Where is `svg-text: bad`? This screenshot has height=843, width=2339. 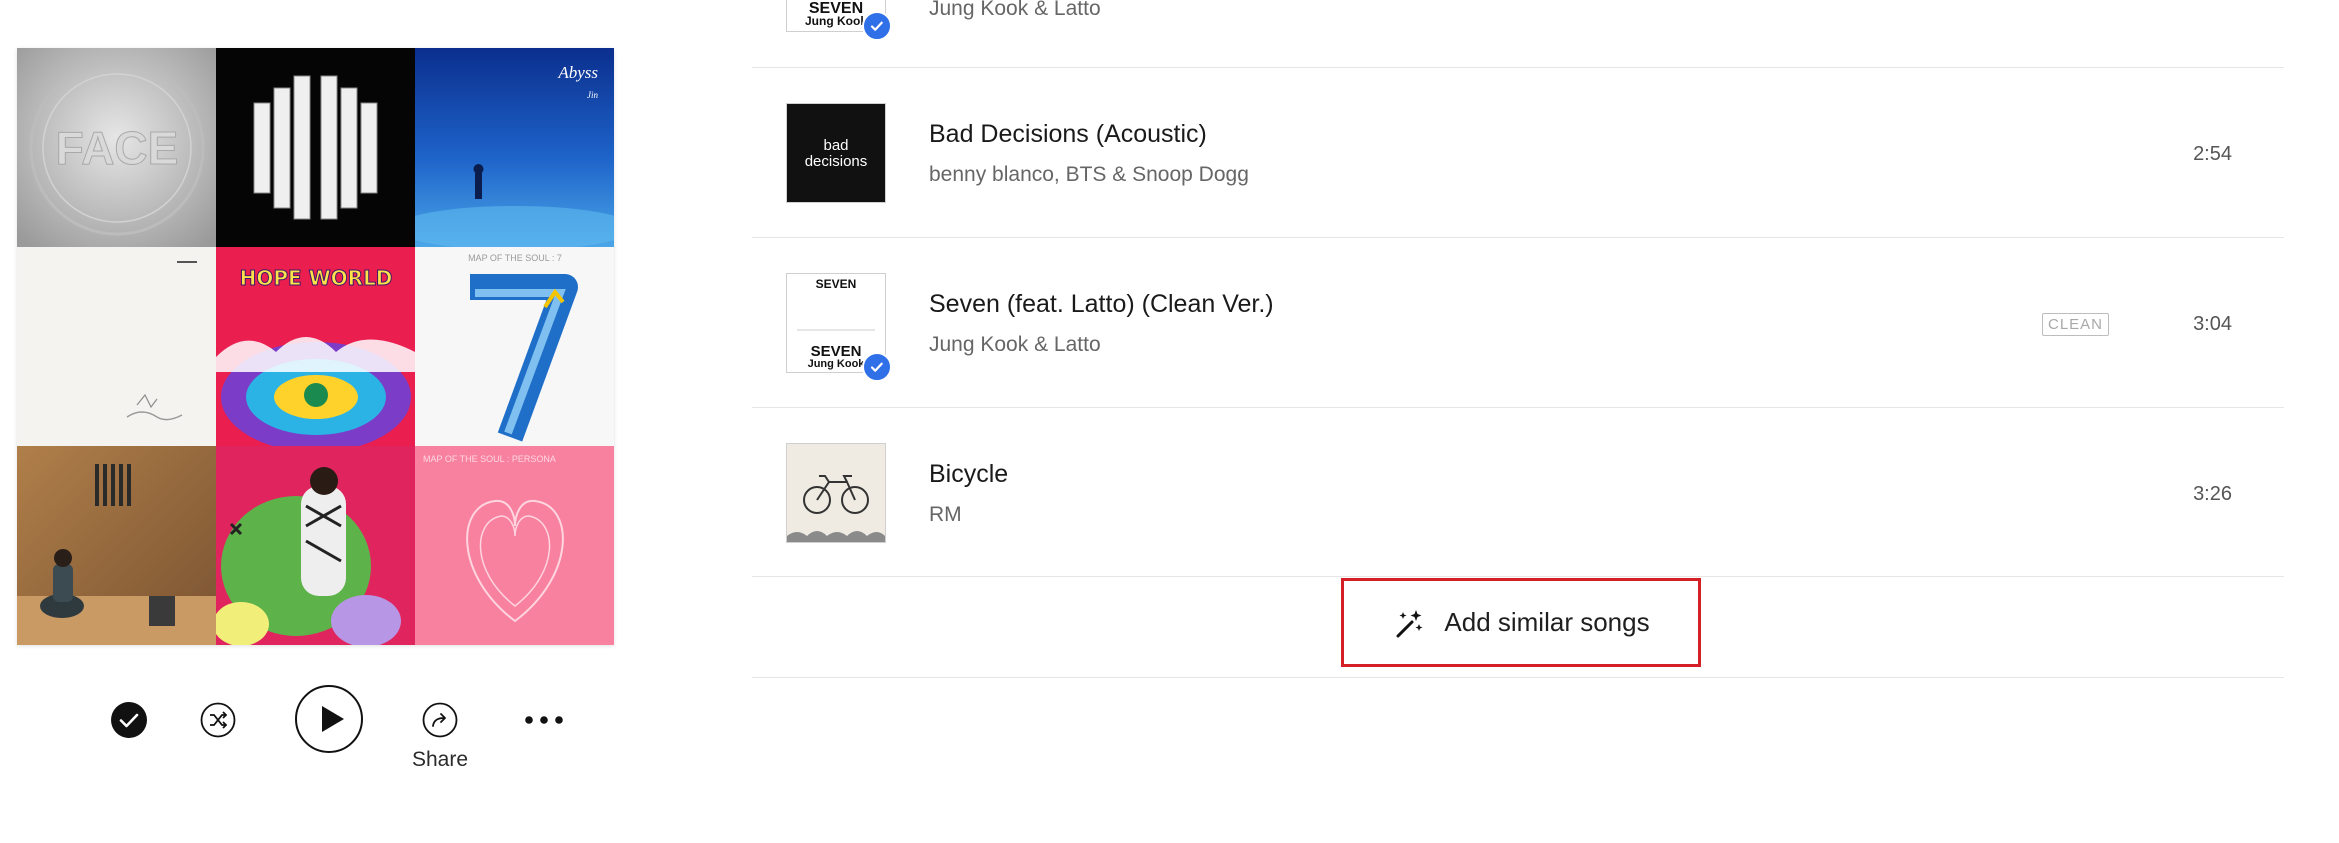 svg-text: bad is located at coordinates (835, 145).